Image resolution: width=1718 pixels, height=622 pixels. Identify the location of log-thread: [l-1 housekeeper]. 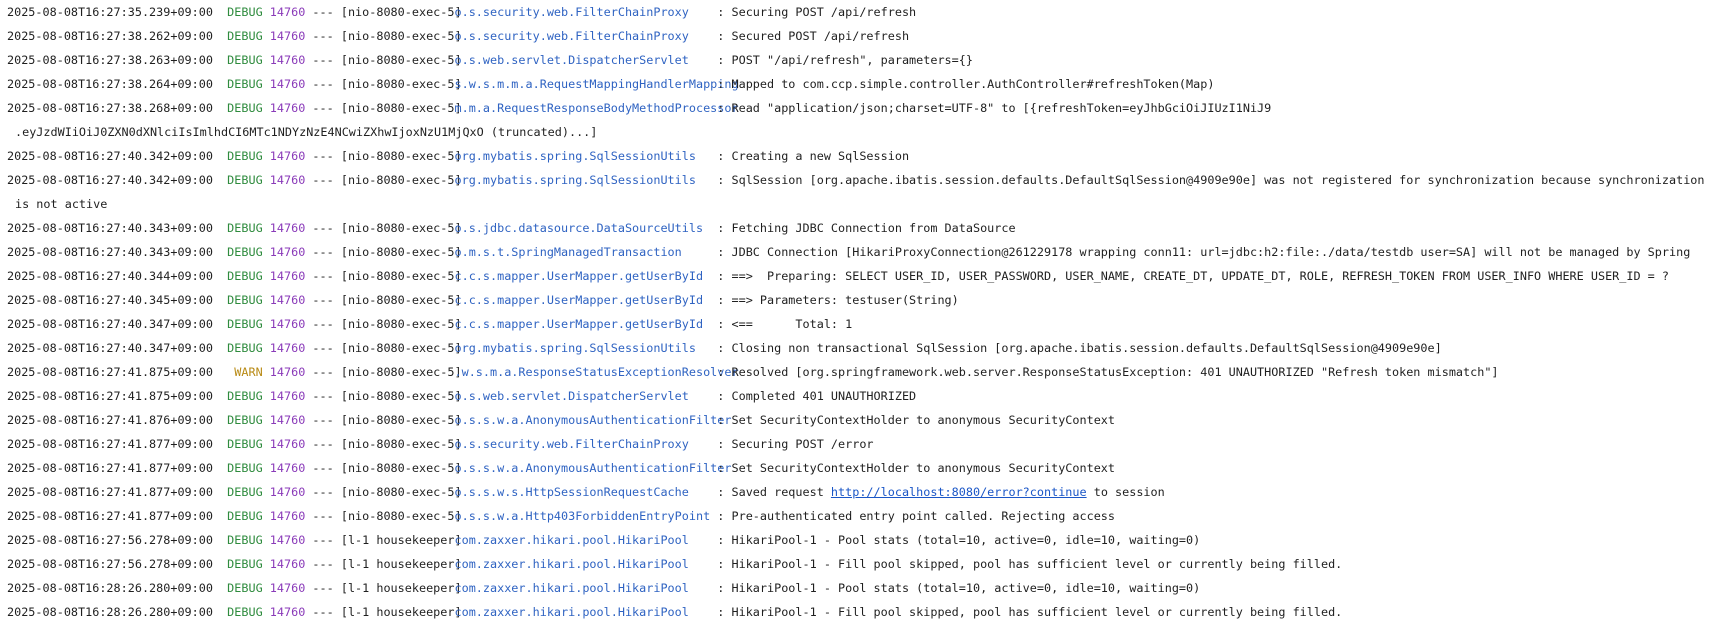
(401, 588).